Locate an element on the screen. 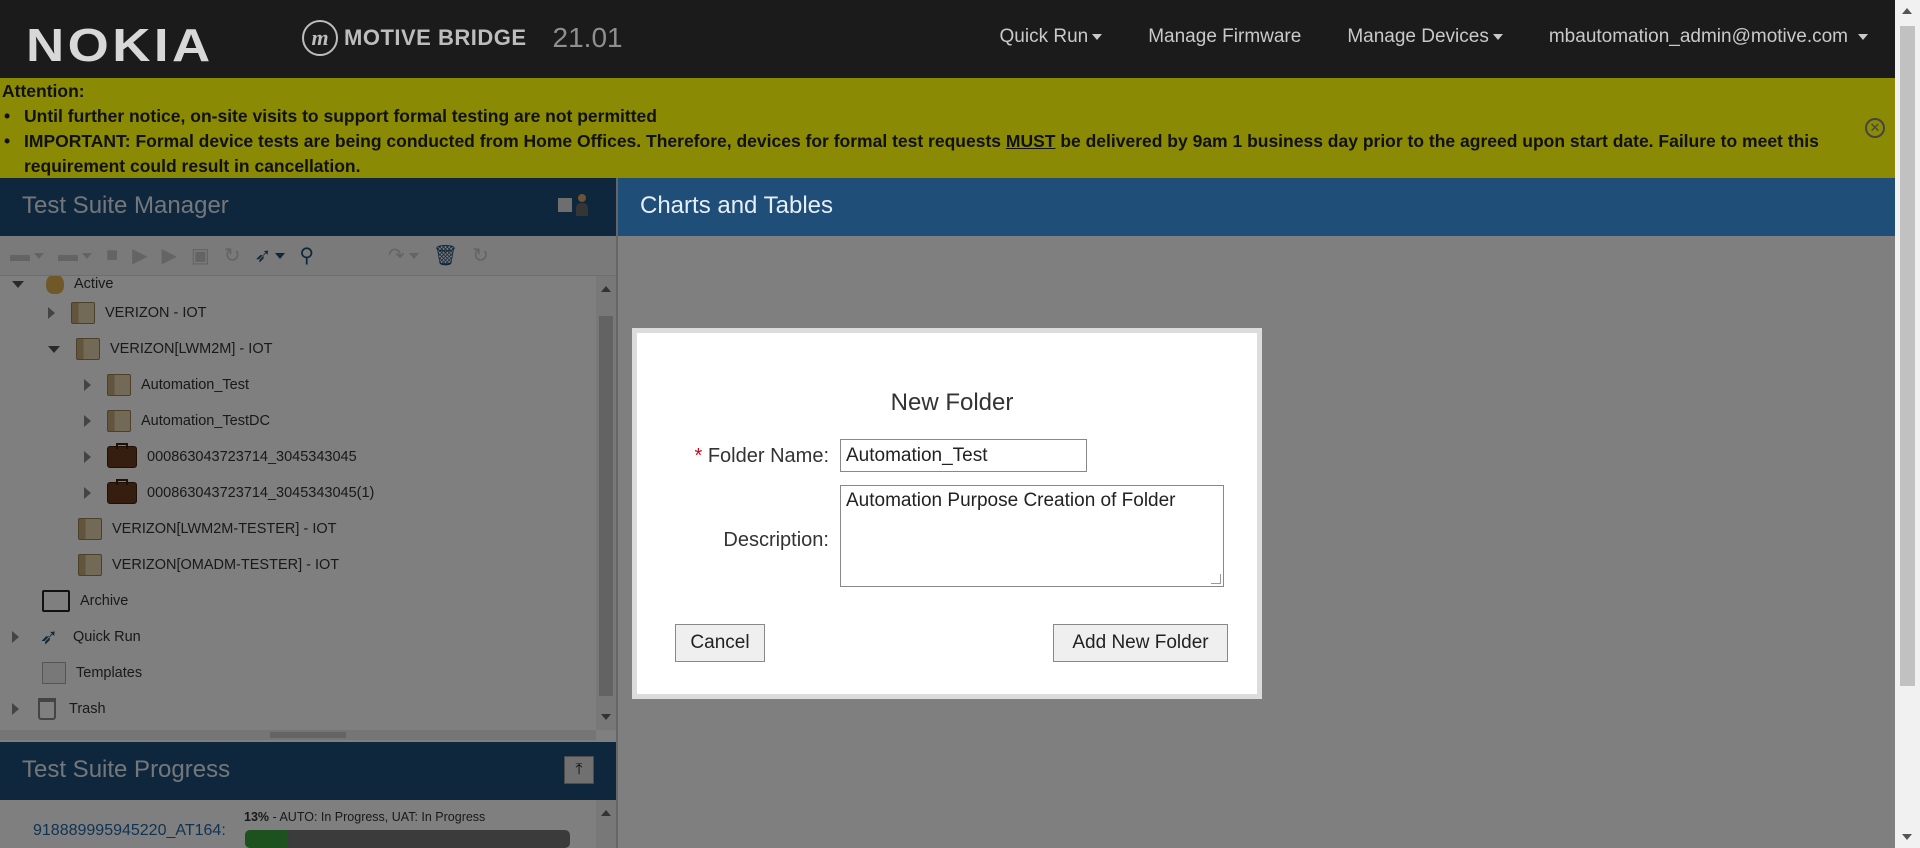 This screenshot has width=1920, height=848. page-scrollbar is located at coordinates (1907, 424).